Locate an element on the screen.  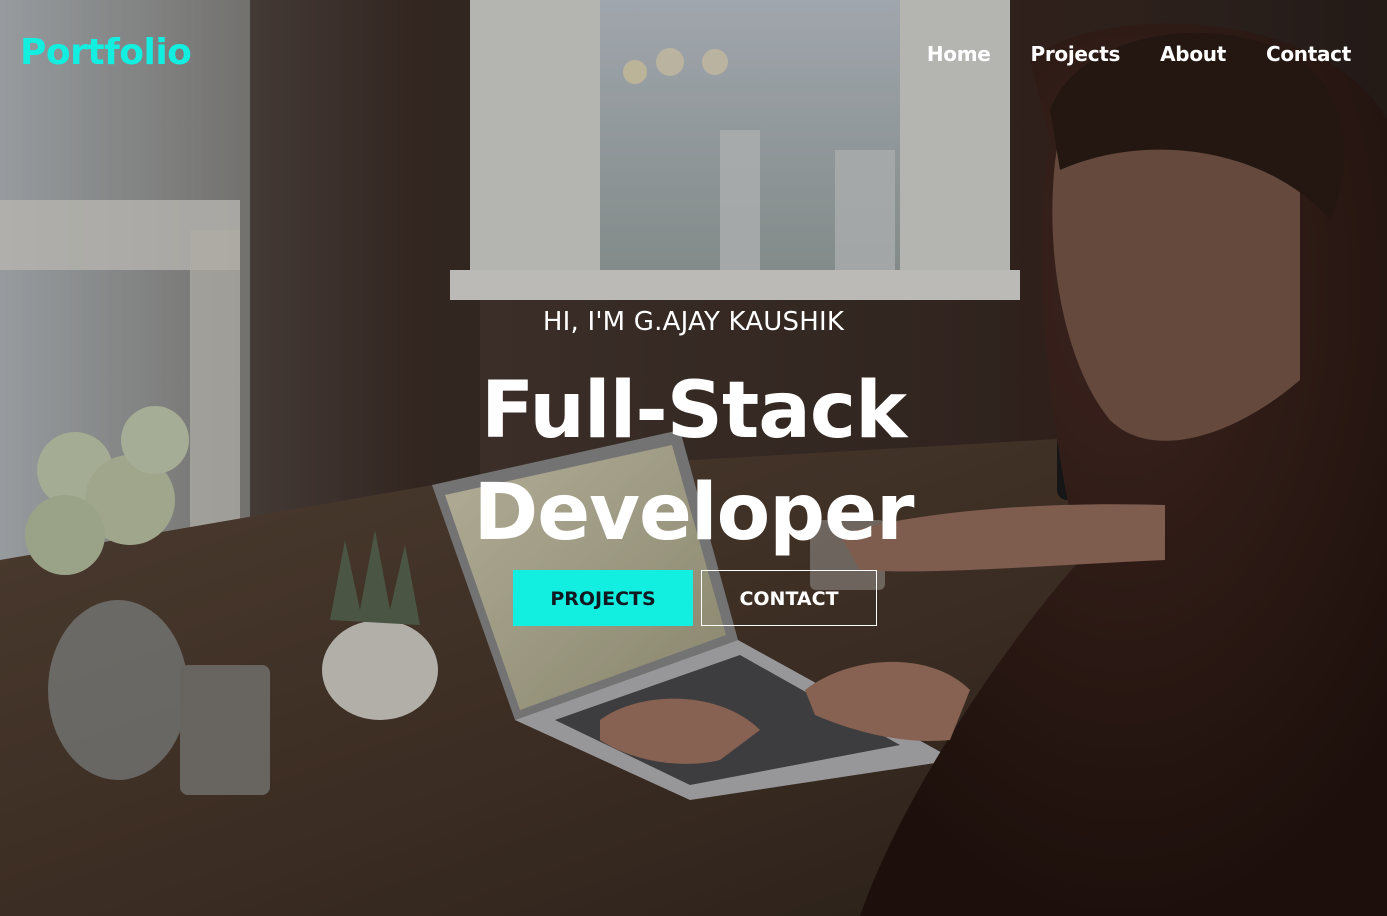
contact-button: CONTACT is located at coordinates (789, 598).